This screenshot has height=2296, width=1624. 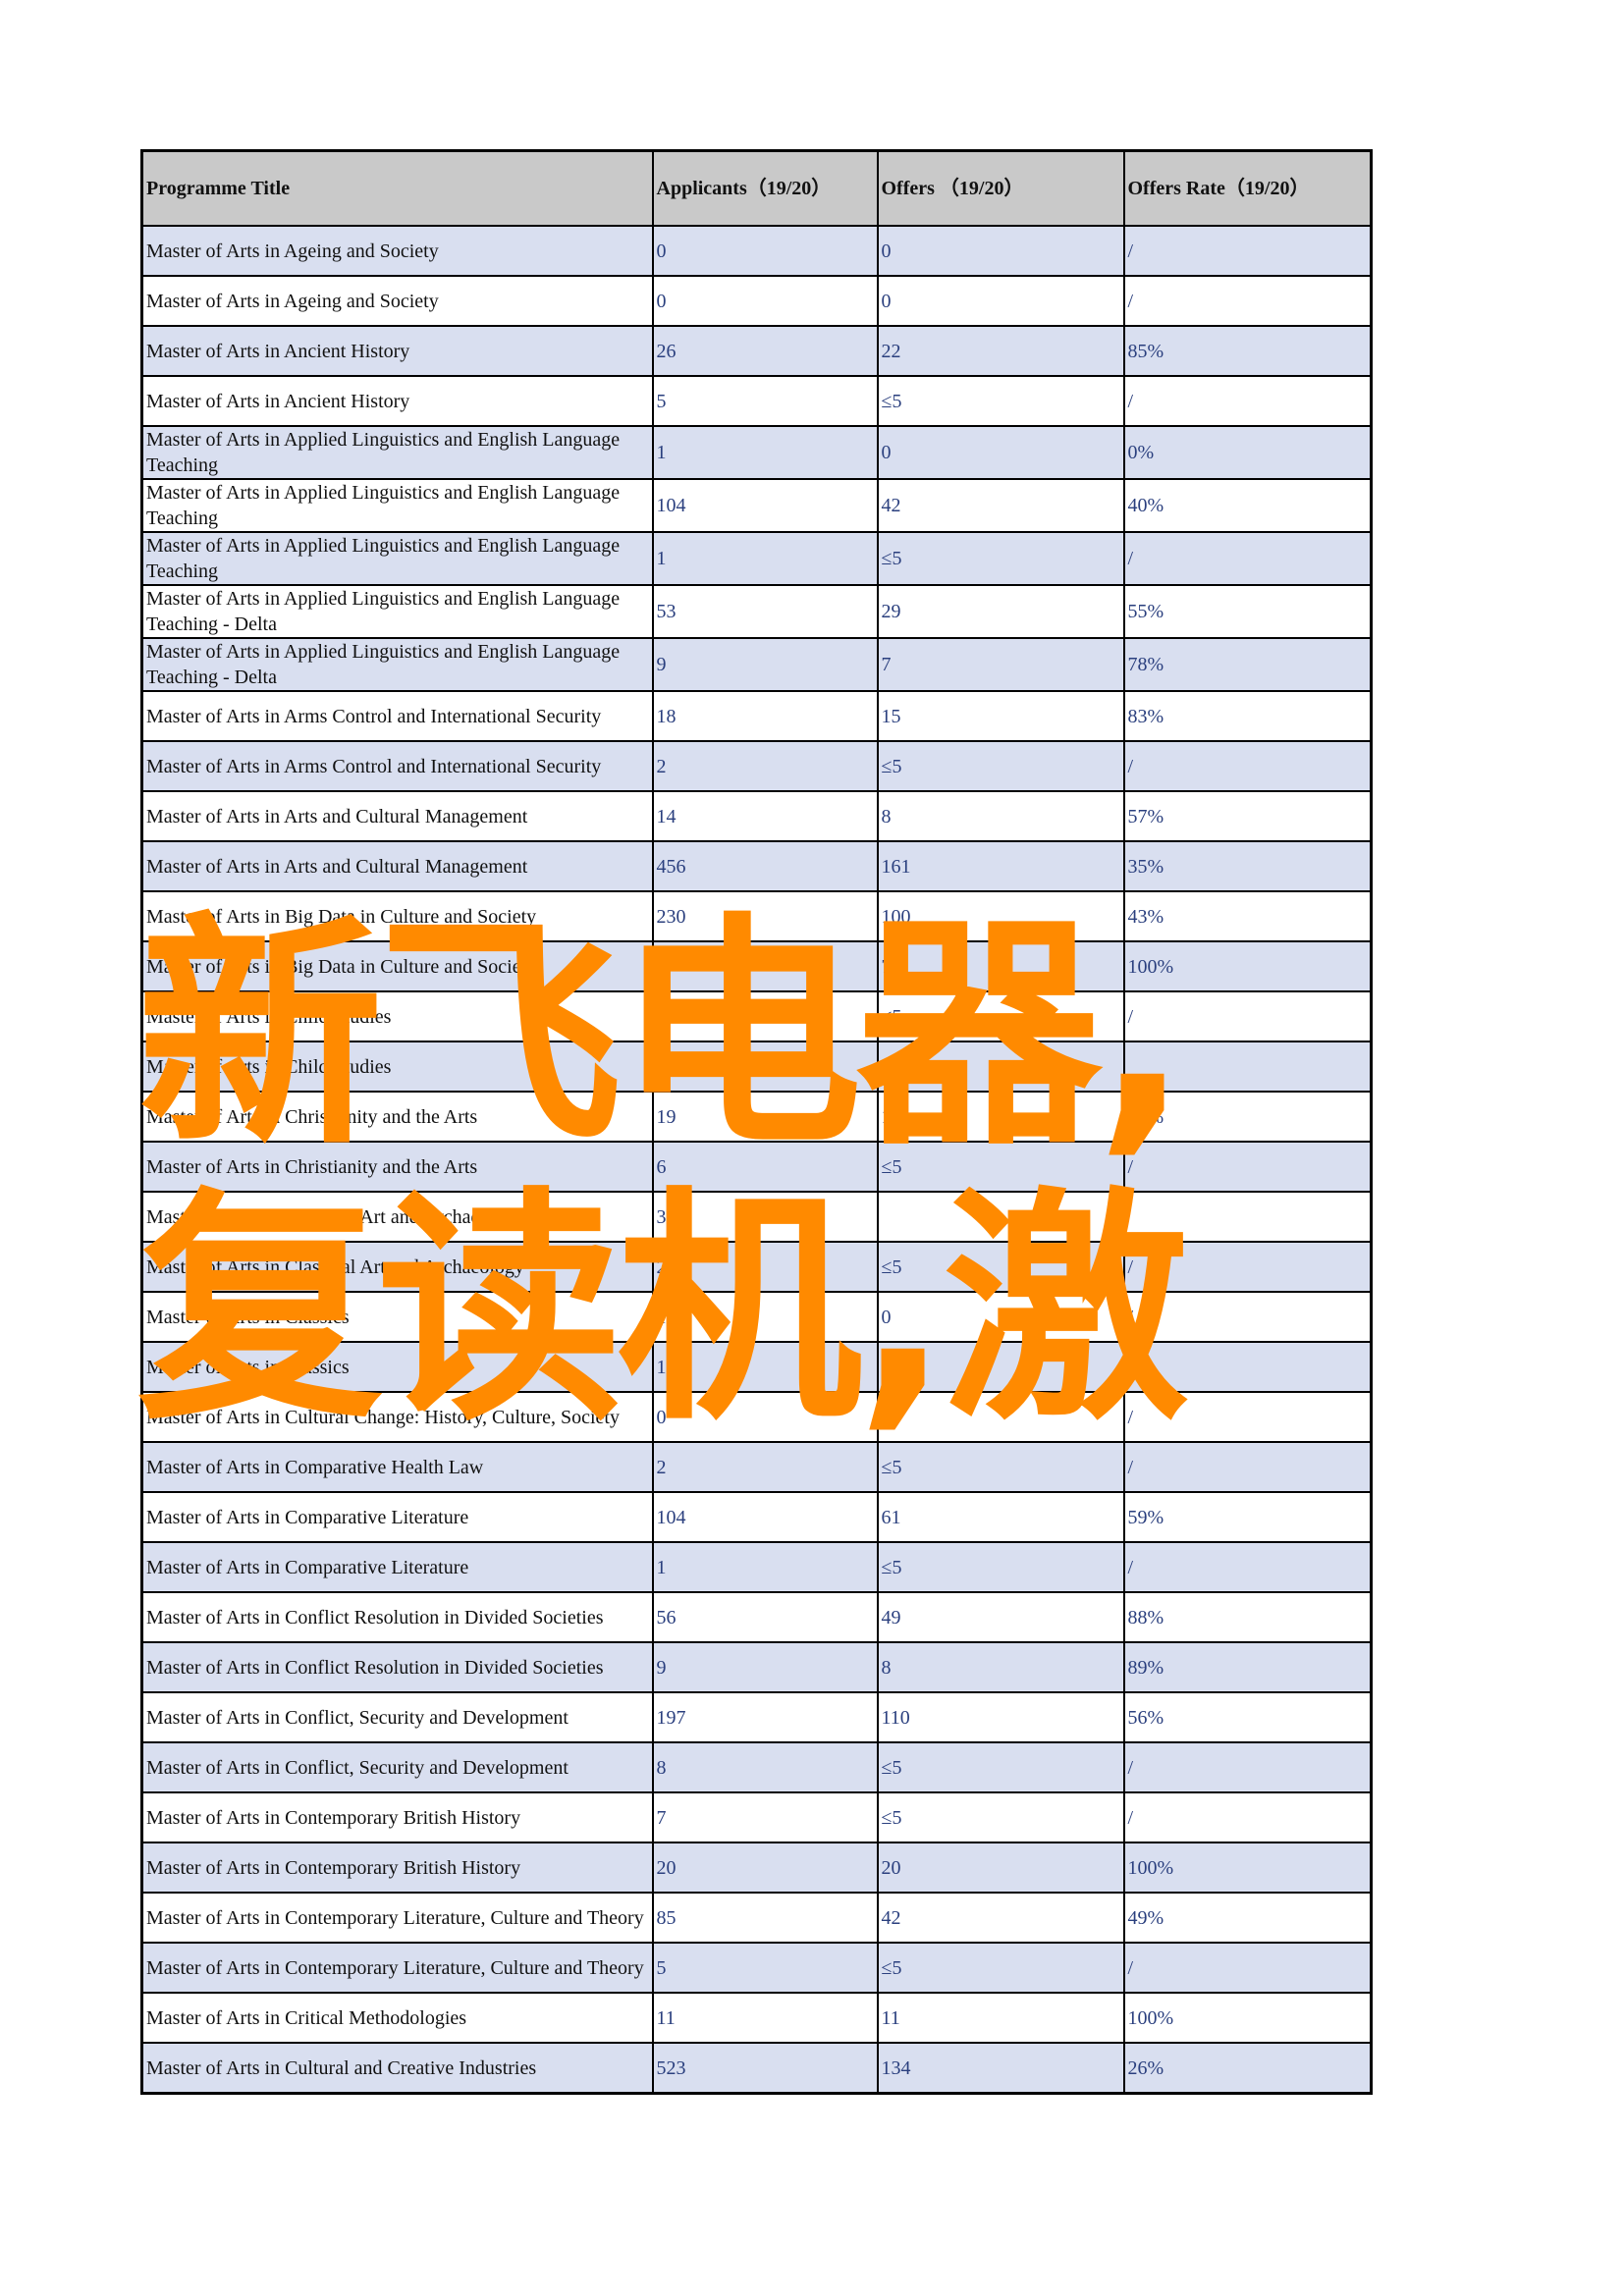 What do you see at coordinates (765, 1517) in the screenshot?
I see `applicants-cell: 104` at bounding box center [765, 1517].